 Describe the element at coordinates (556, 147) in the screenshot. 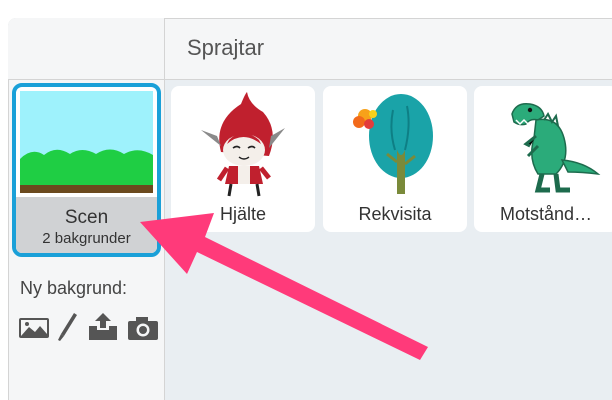

I see `green-dinosaur-sprite` at that location.